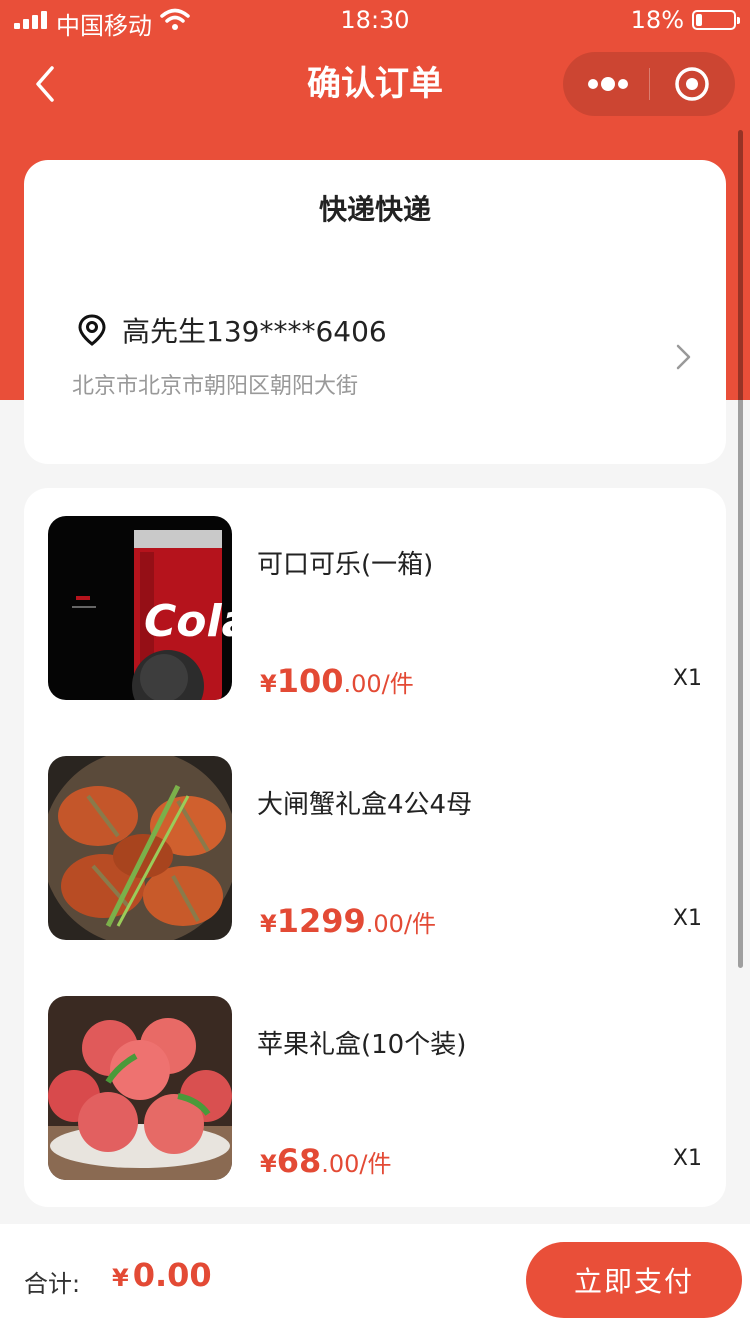  I want to click on product-price: ¥100.00/件, so click(337, 681).